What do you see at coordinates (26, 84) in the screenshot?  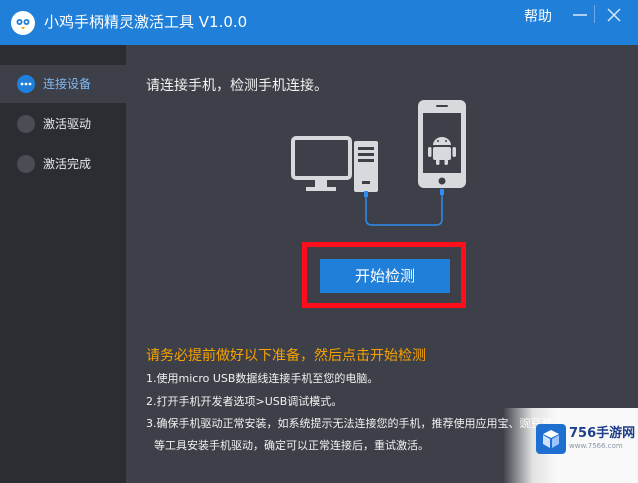 I see `dots-icon` at bounding box center [26, 84].